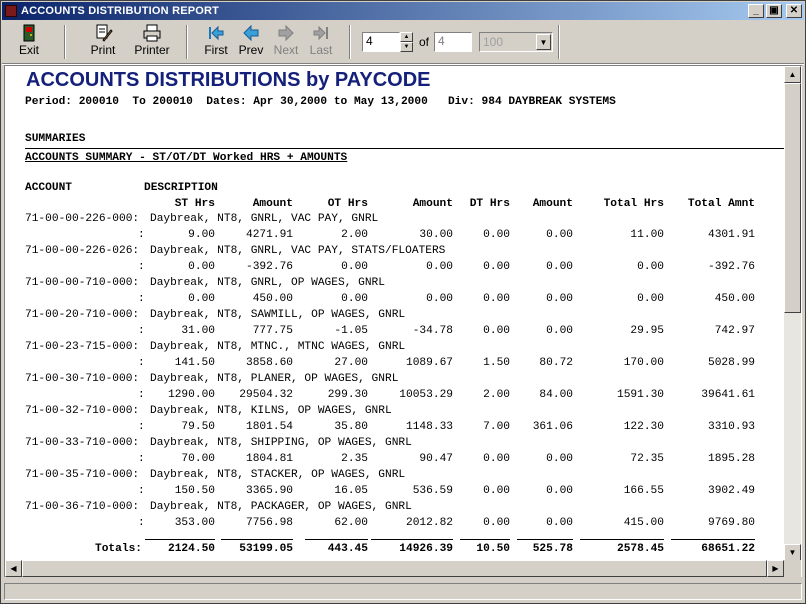 Image resolution: width=812 pixels, height=612 pixels. Describe the element at coordinates (640, 549) in the screenshot. I see `total-cell: 2578.45` at that location.